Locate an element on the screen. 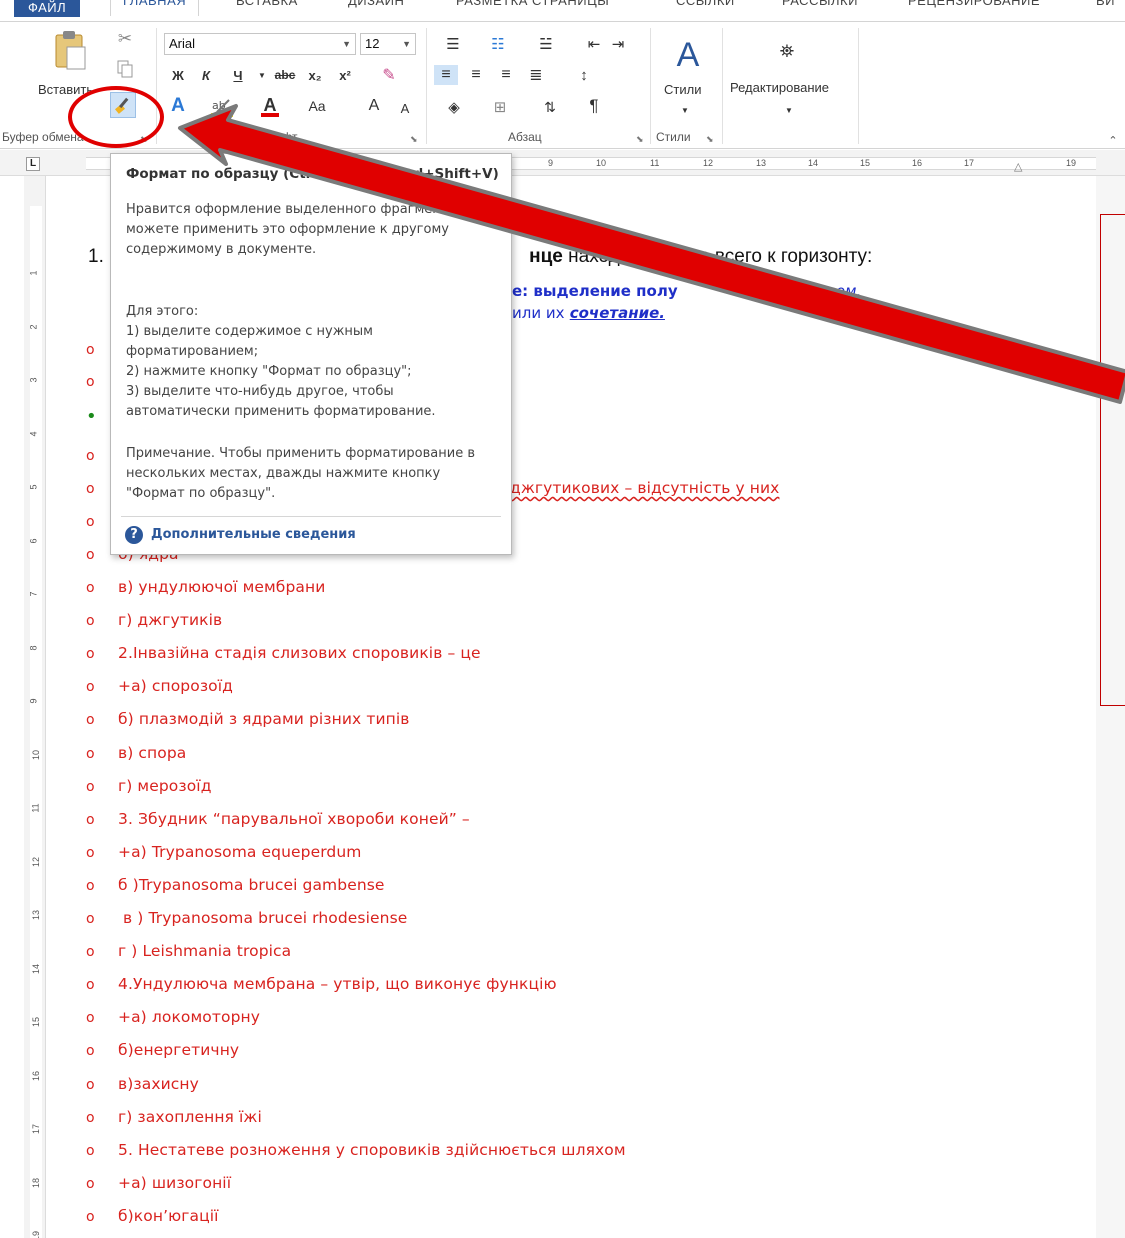 The width and height of the screenshot is (1125, 1238). list-item: o в) ундулюючої мембрани is located at coordinates (205, 587).